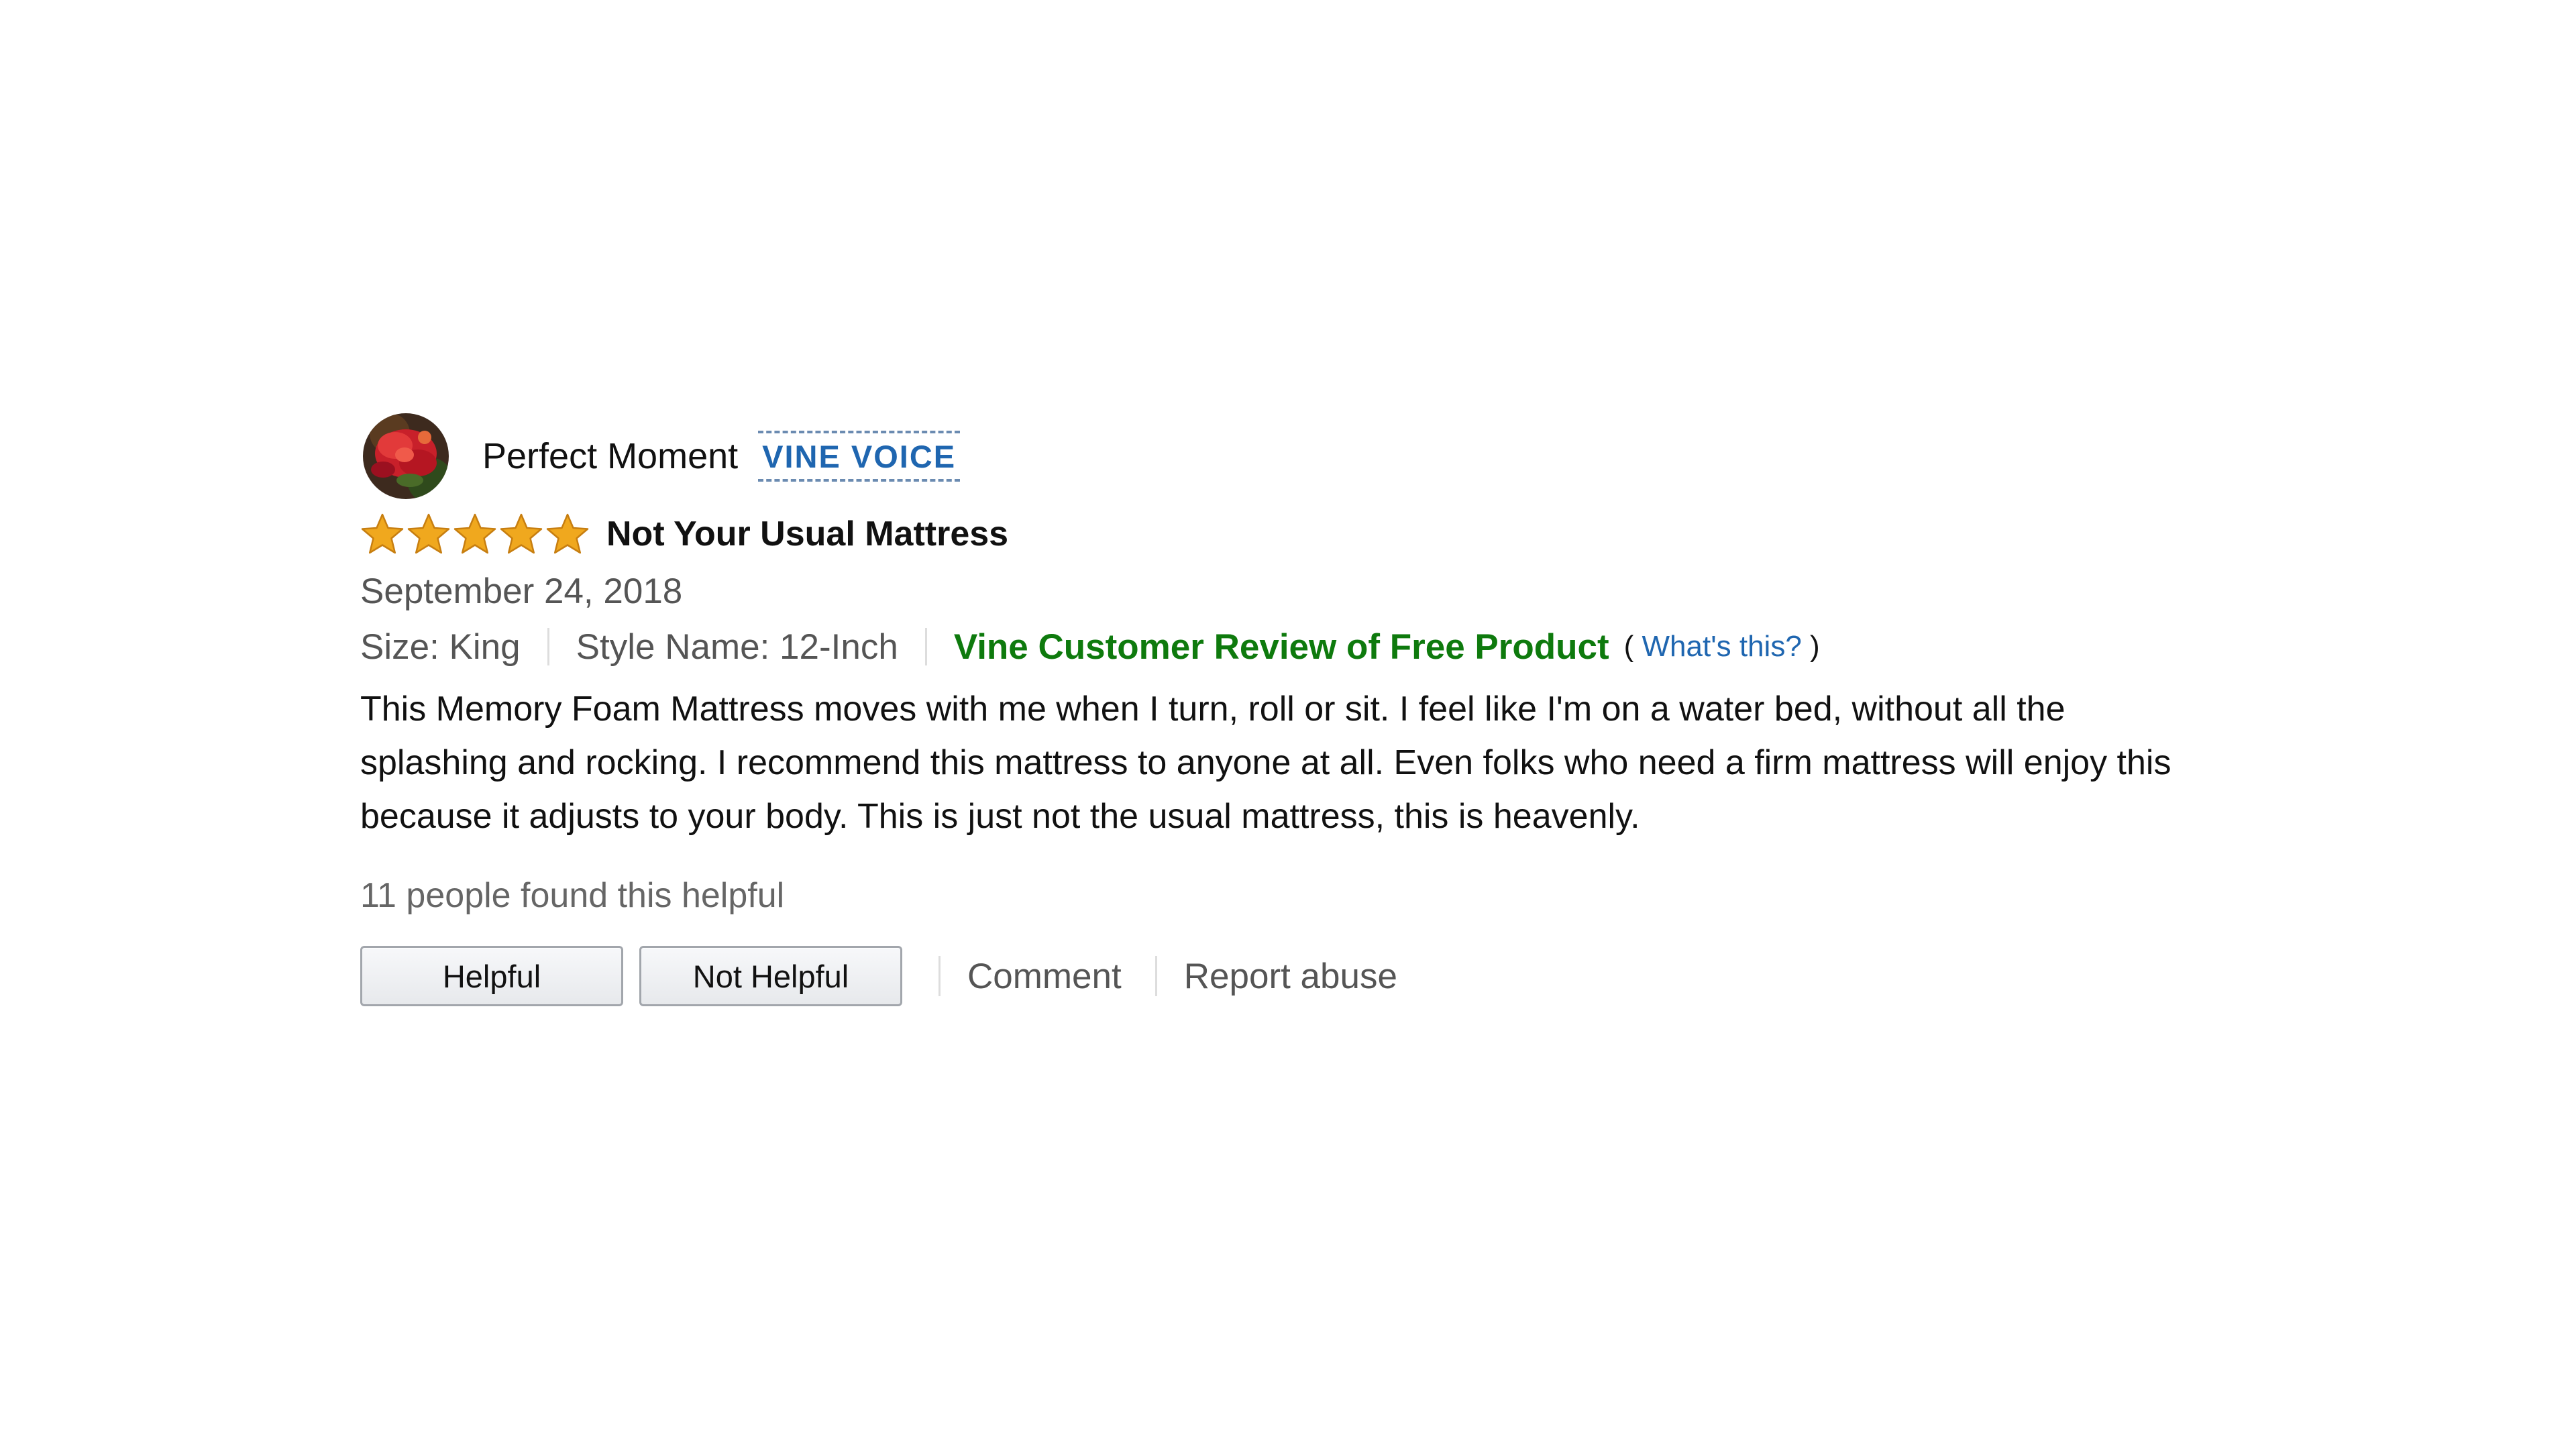  I want to click on reviewer-avatar, so click(406, 456).